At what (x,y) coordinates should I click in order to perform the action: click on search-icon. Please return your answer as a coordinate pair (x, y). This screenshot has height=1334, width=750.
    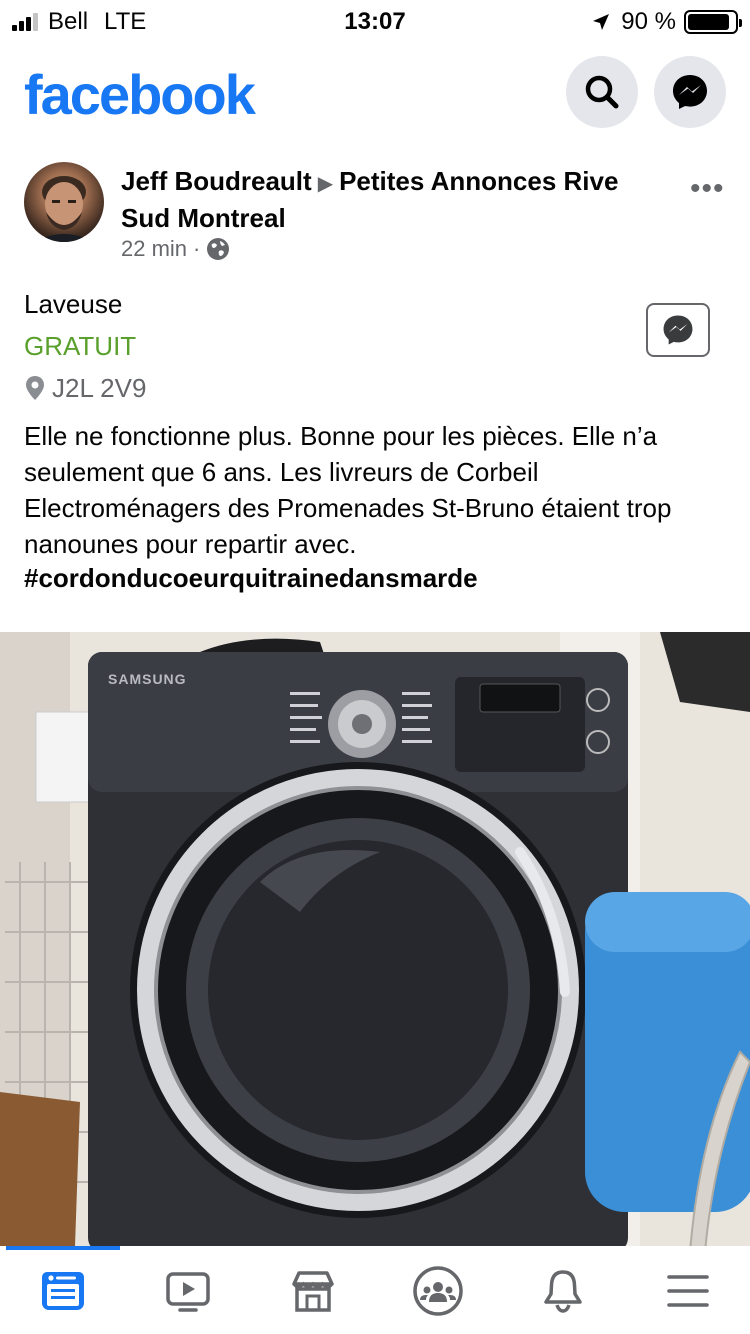
    Looking at the image, I should click on (602, 92).